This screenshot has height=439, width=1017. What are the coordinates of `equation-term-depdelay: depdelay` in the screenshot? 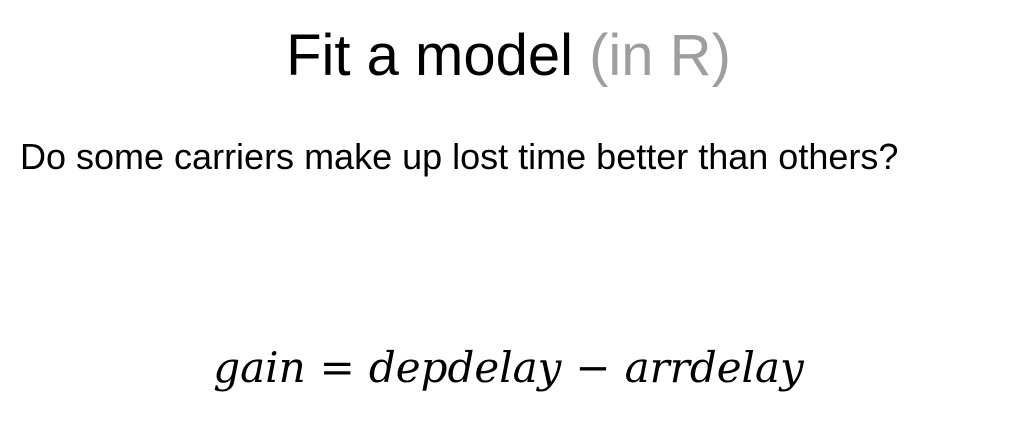 It's located at (465, 367).